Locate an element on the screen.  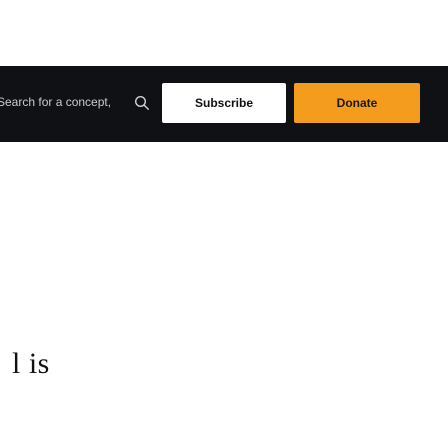
donate-button: Donate is located at coordinates (357, 103).